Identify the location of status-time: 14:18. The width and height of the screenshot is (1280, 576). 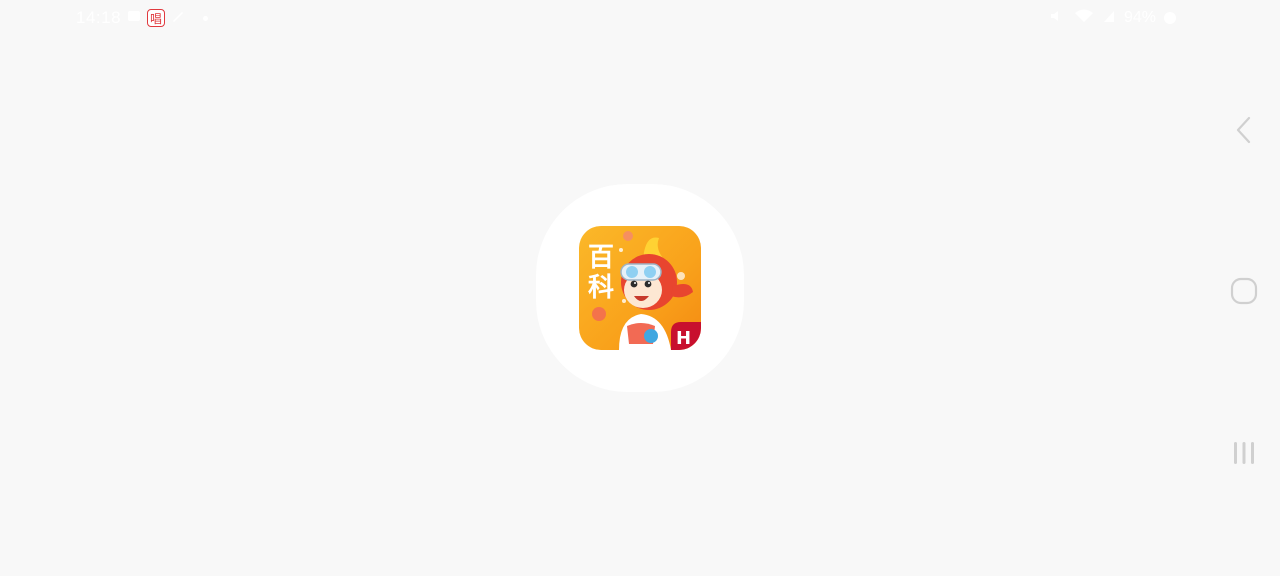
(99, 17).